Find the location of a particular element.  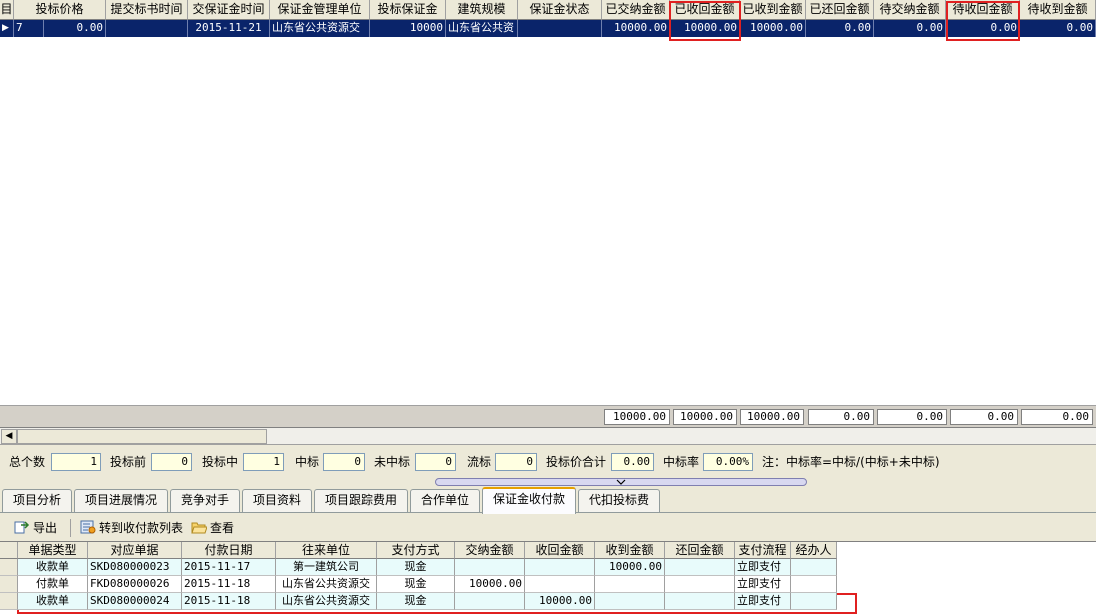

stat-during-field: 1 is located at coordinates (263, 462).